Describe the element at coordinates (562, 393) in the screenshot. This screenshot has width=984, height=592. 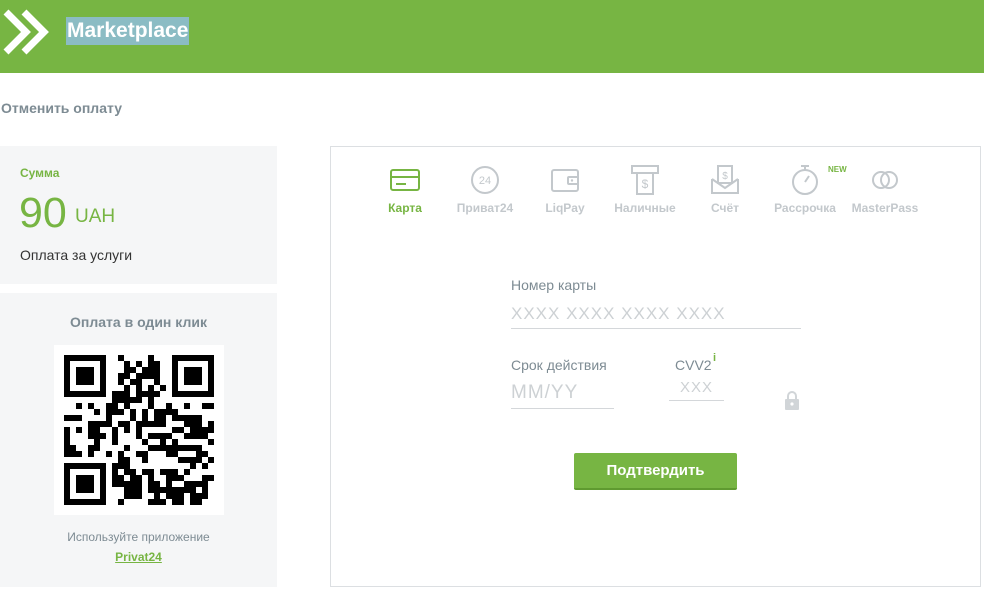
I see `expiry-input` at that location.